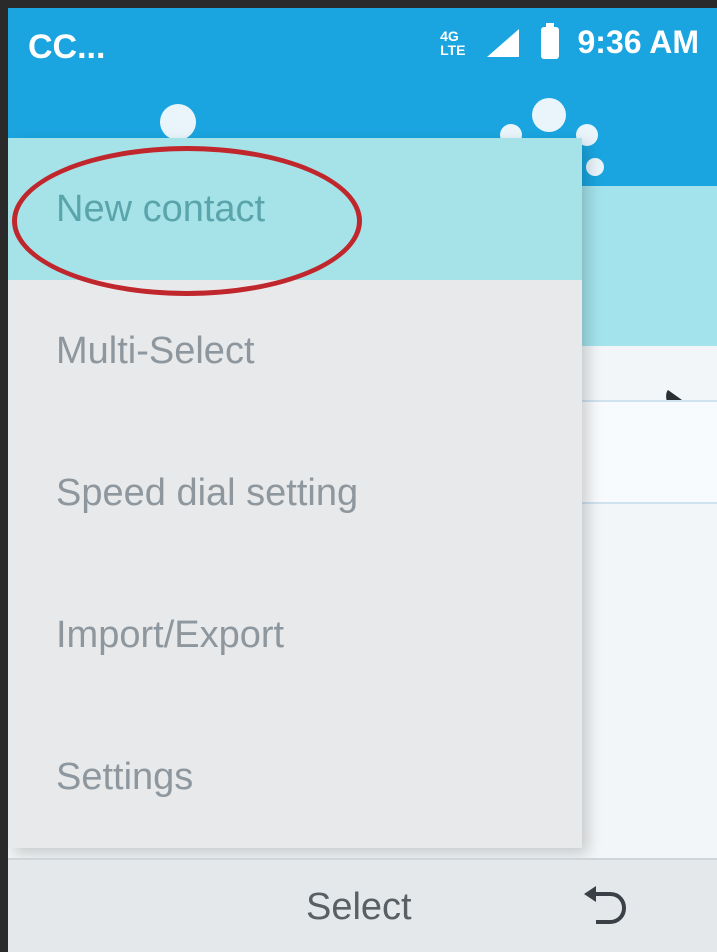  What do you see at coordinates (638, 42) in the screenshot?
I see `clock: 9:36 AM` at bounding box center [638, 42].